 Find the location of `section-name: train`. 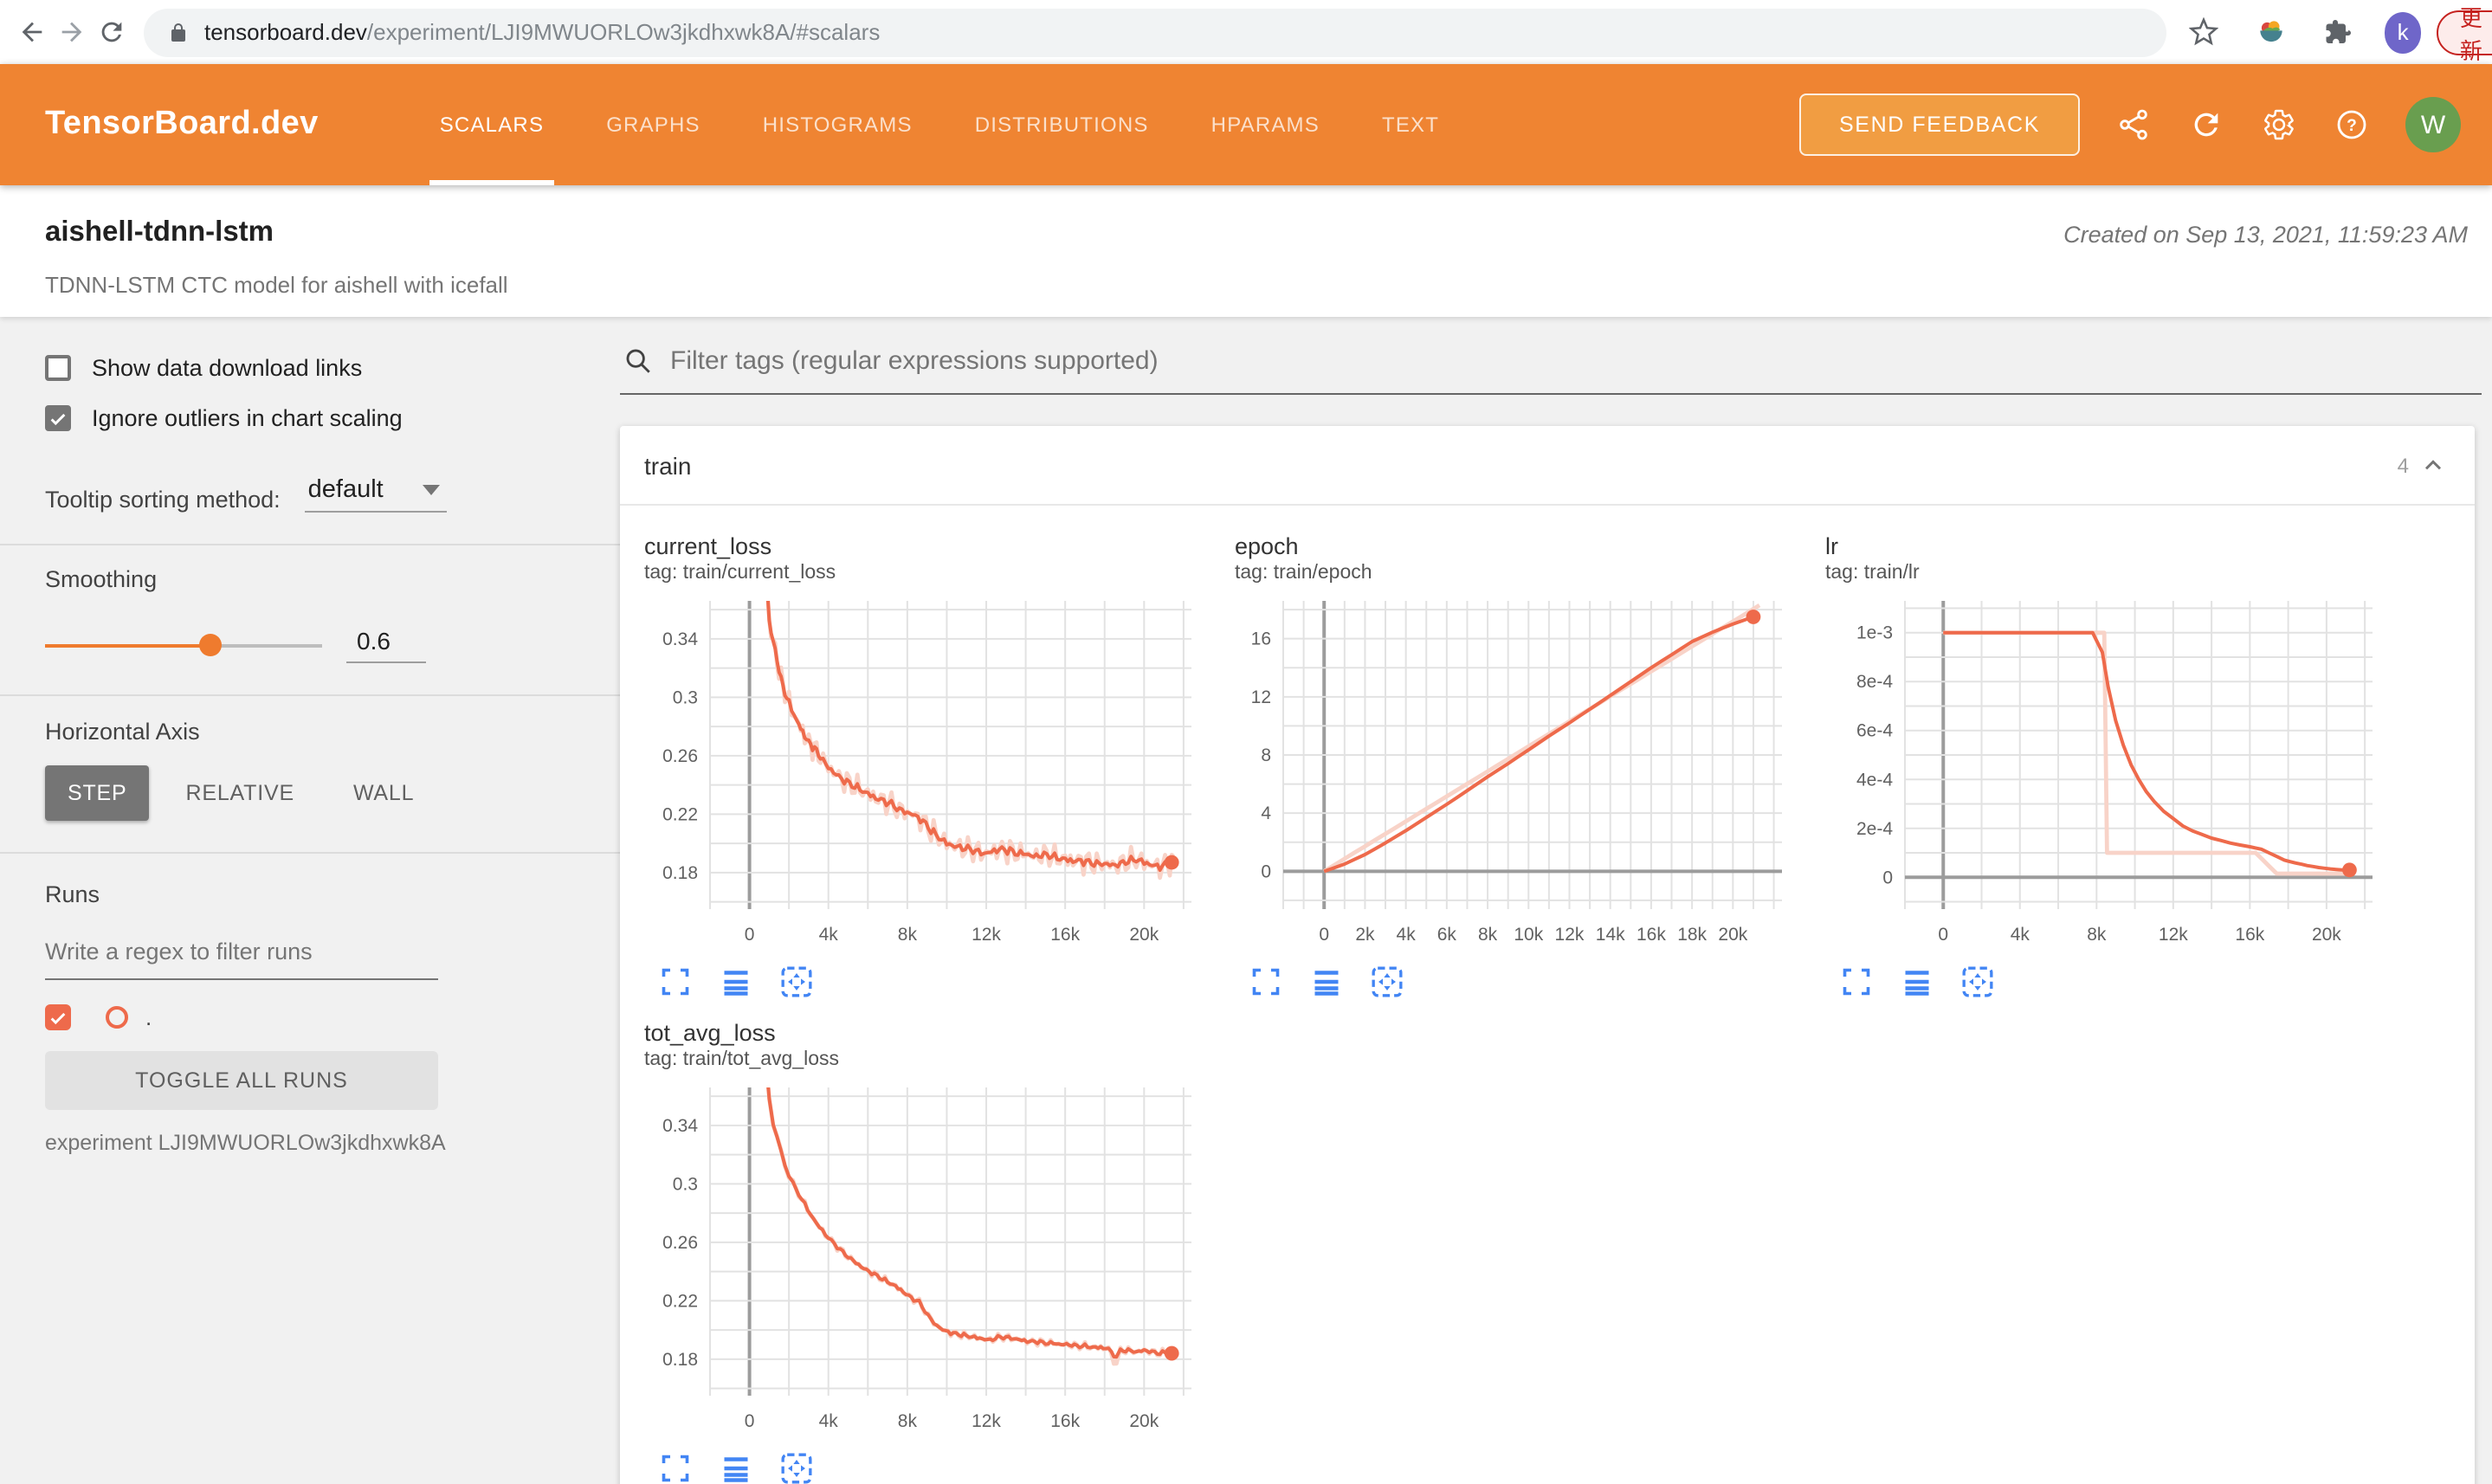

section-name: train is located at coordinates (668, 465).